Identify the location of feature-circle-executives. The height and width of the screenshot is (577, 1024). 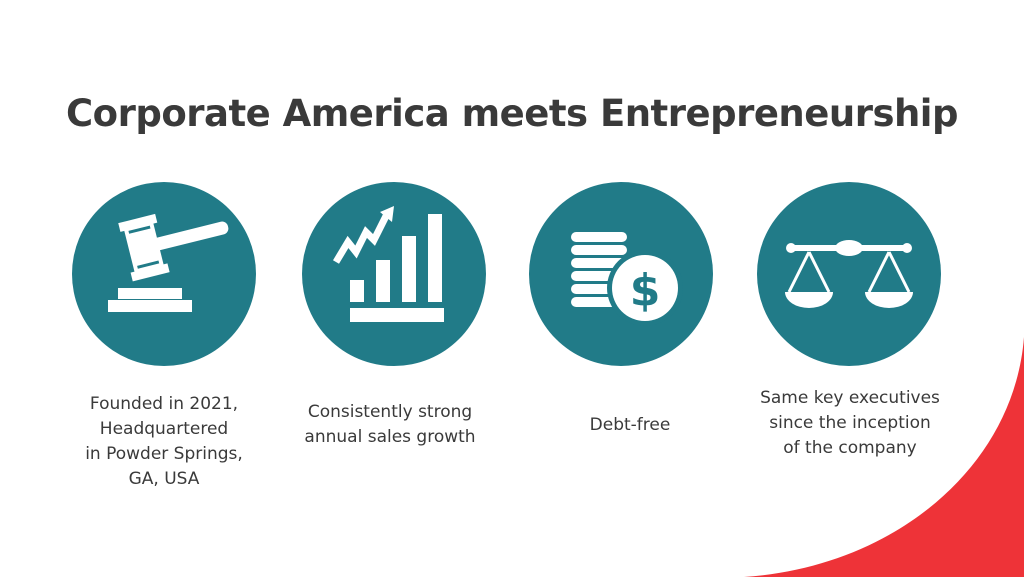
(849, 274).